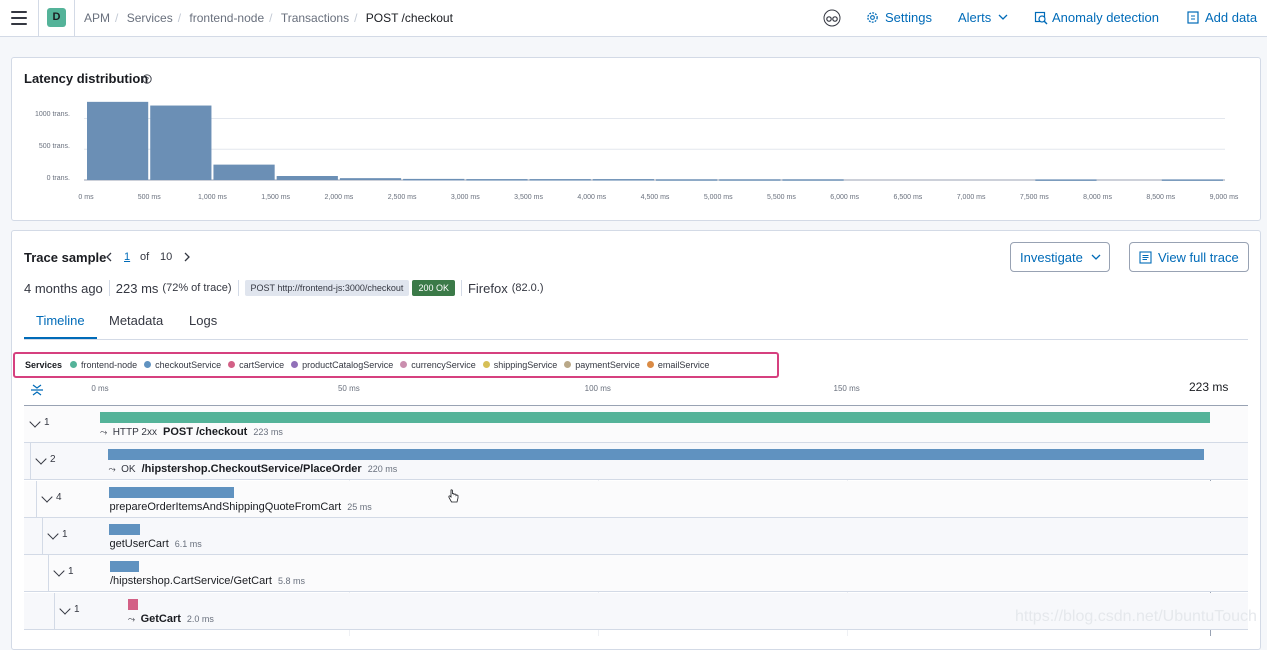 Image resolution: width=1267 pixels, height=650 pixels. What do you see at coordinates (65, 257) in the screenshot?
I see `trace-title: Trace sample` at bounding box center [65, 257].